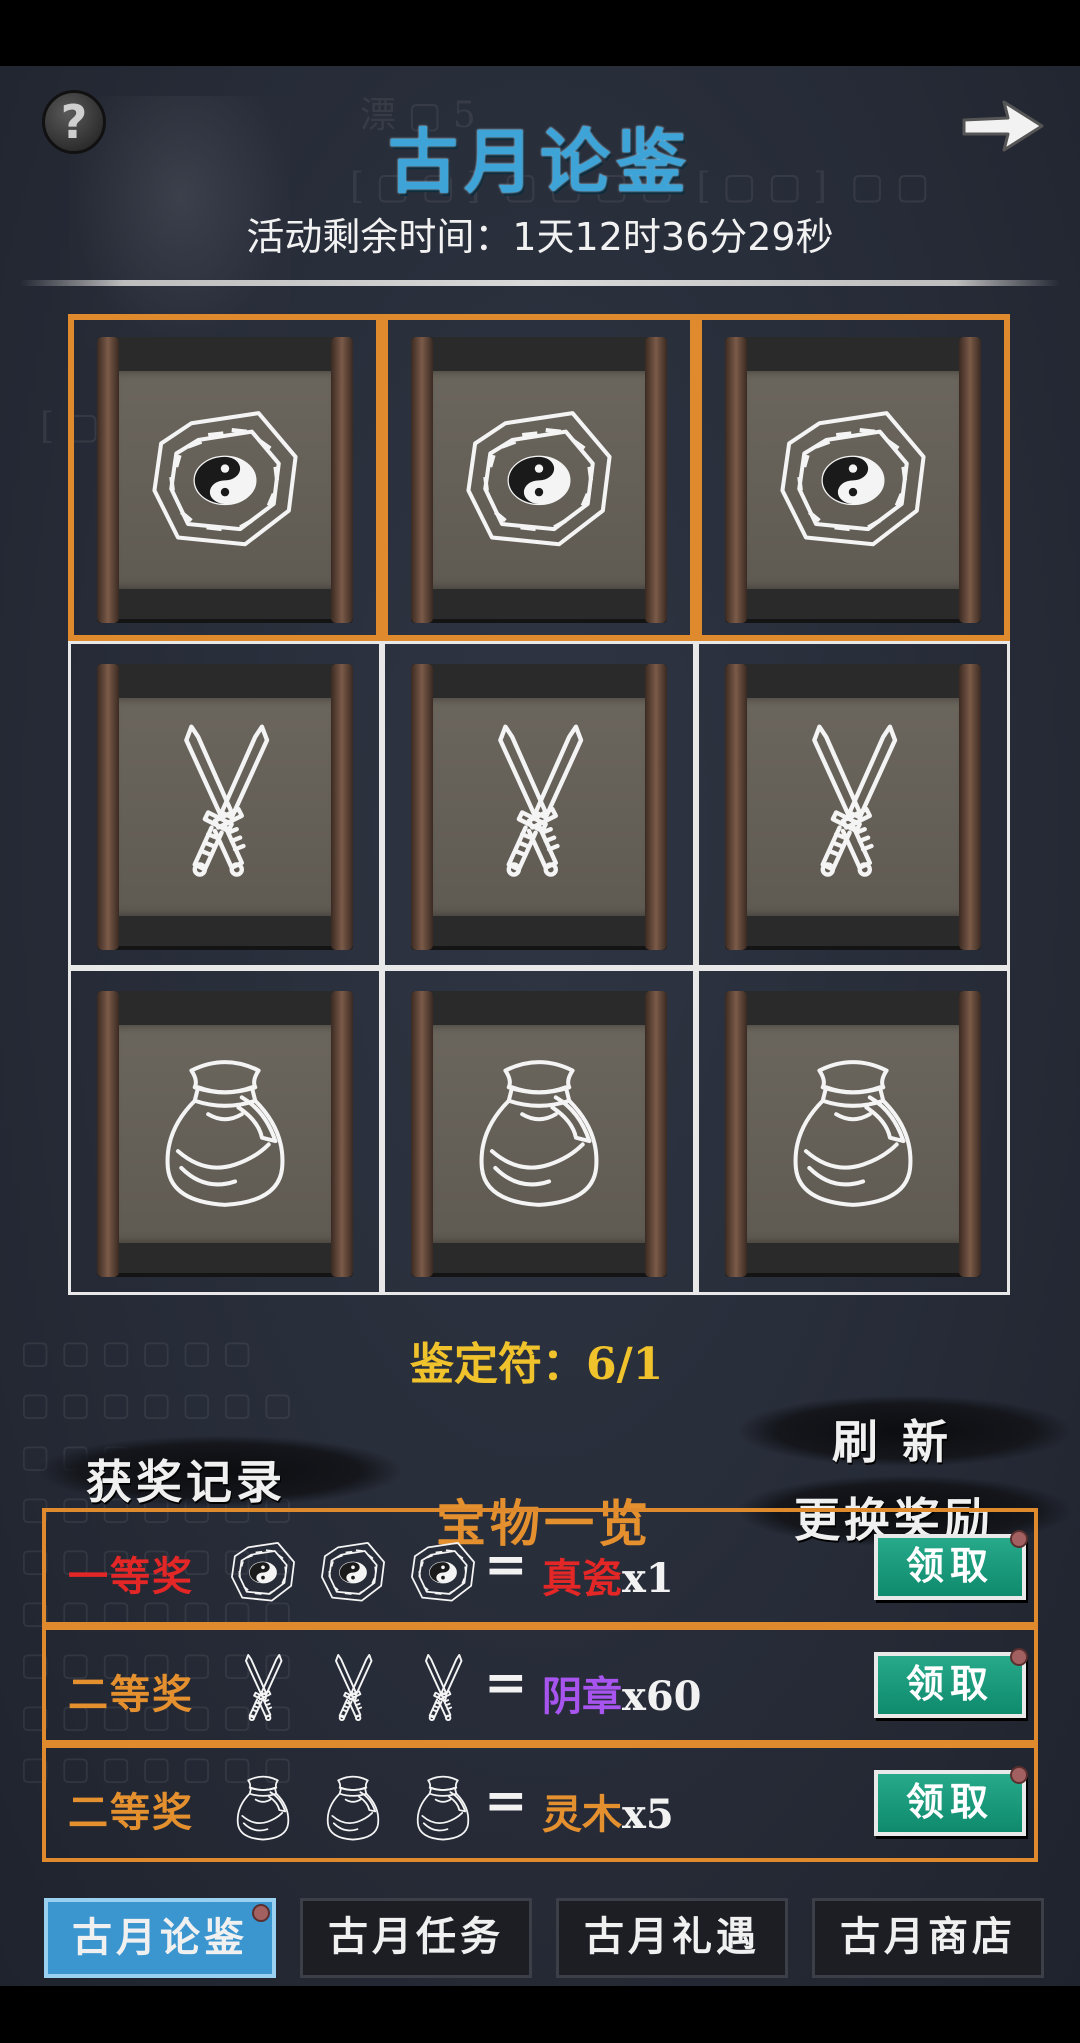  I want to click on tab-label: 古月礼遇, so click(672, 1936).